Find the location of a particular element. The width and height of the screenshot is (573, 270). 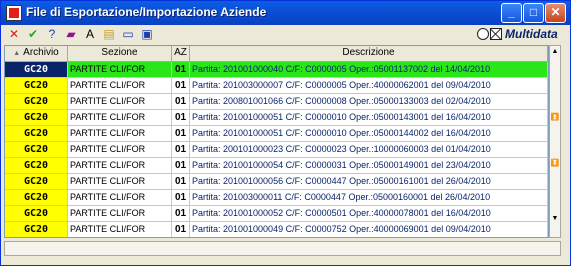

circle-icon is located at coordinates (483, 34).